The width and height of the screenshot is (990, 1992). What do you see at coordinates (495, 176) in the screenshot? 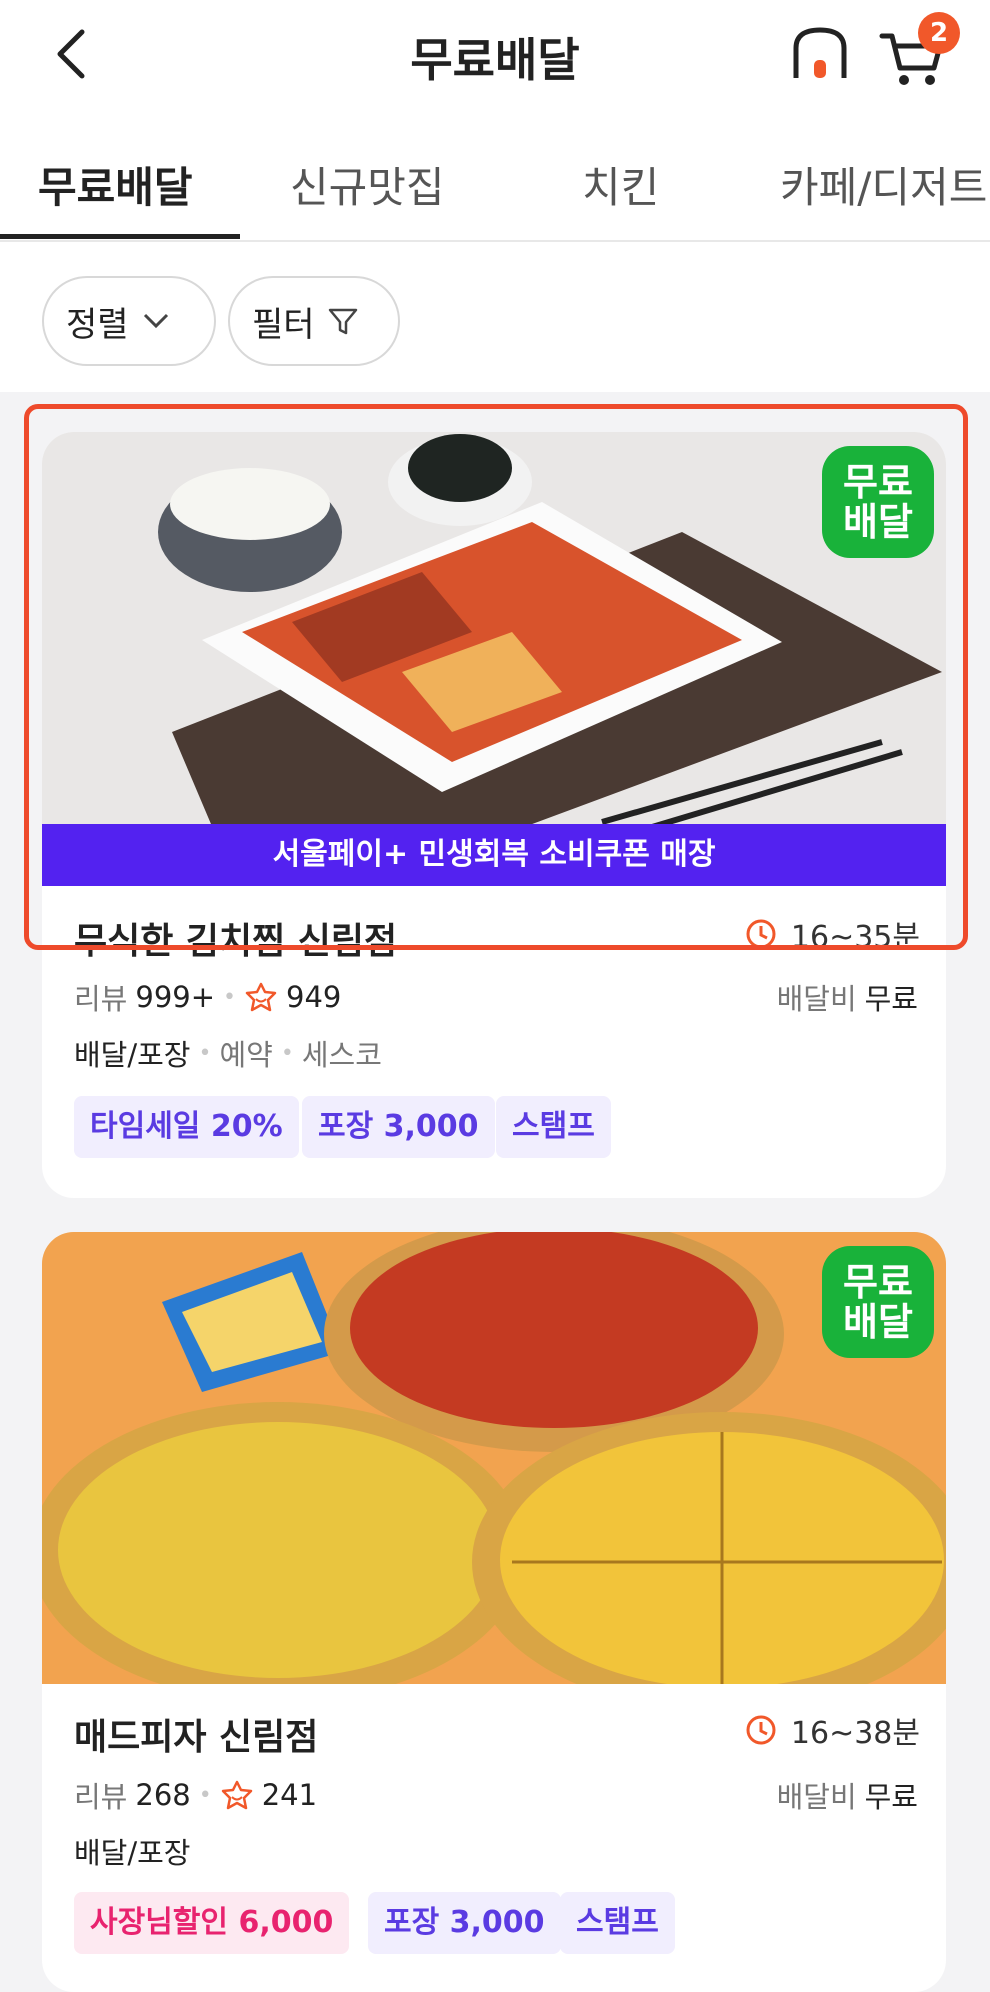
I see `category-tabs: 무료배달 신규맛집 치킨 카페/디저트` at bounding box center [495, 176].